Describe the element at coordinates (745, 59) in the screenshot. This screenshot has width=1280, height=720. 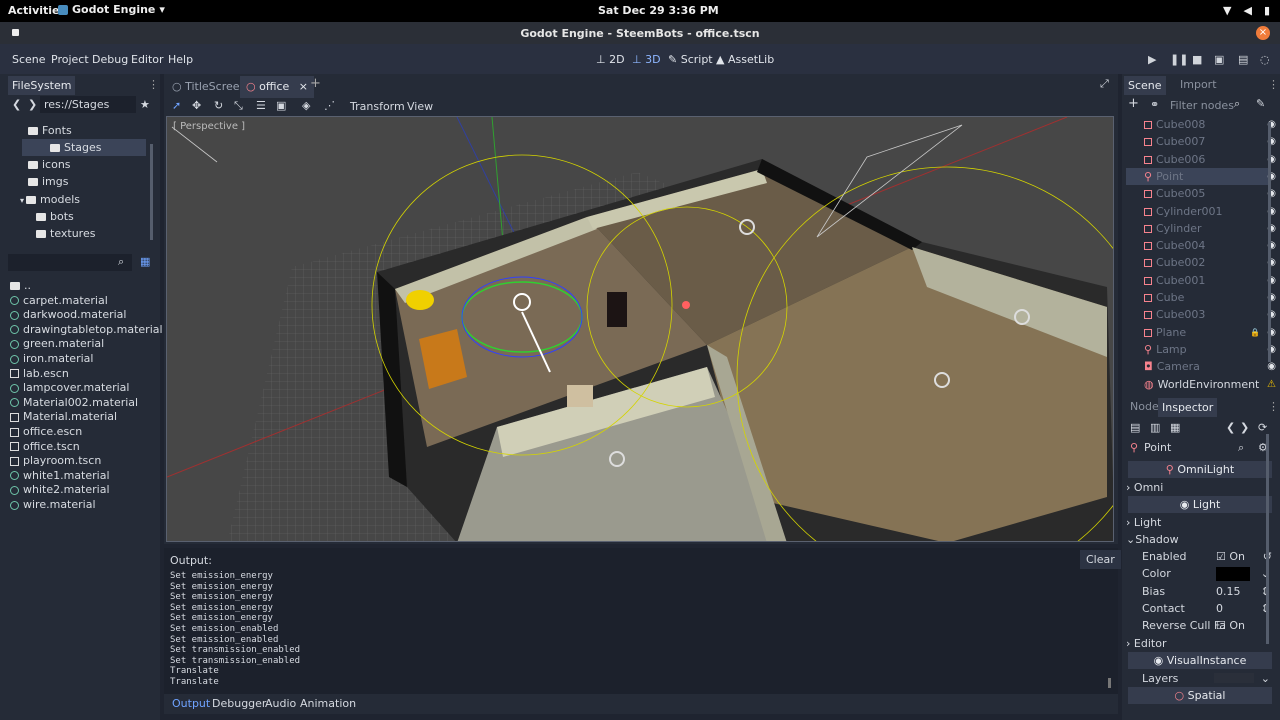
I see `mode-assetlib-button: ▲ AssetLib` at that location.